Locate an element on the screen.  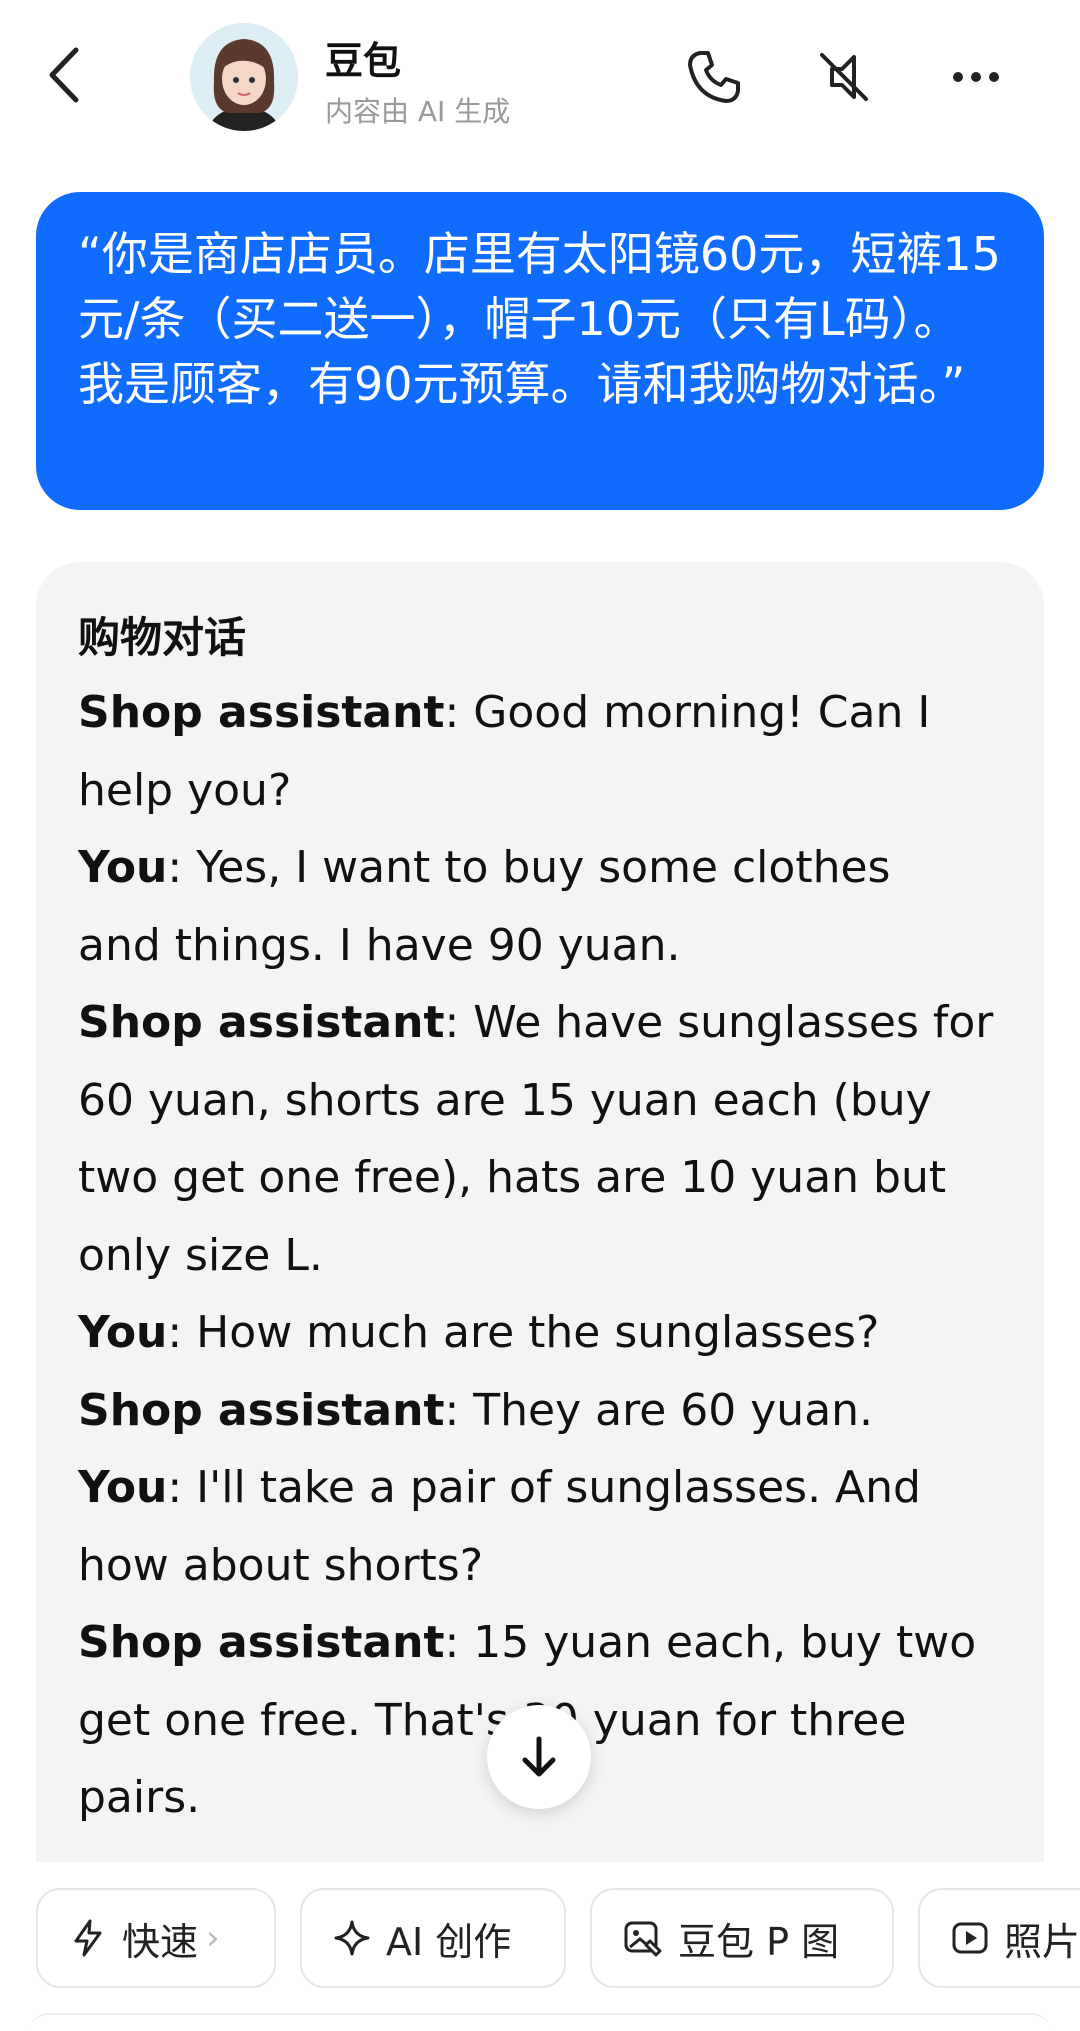
dialogue-text: and things. I have 90 yuan. is located at coordinates (379, 945).